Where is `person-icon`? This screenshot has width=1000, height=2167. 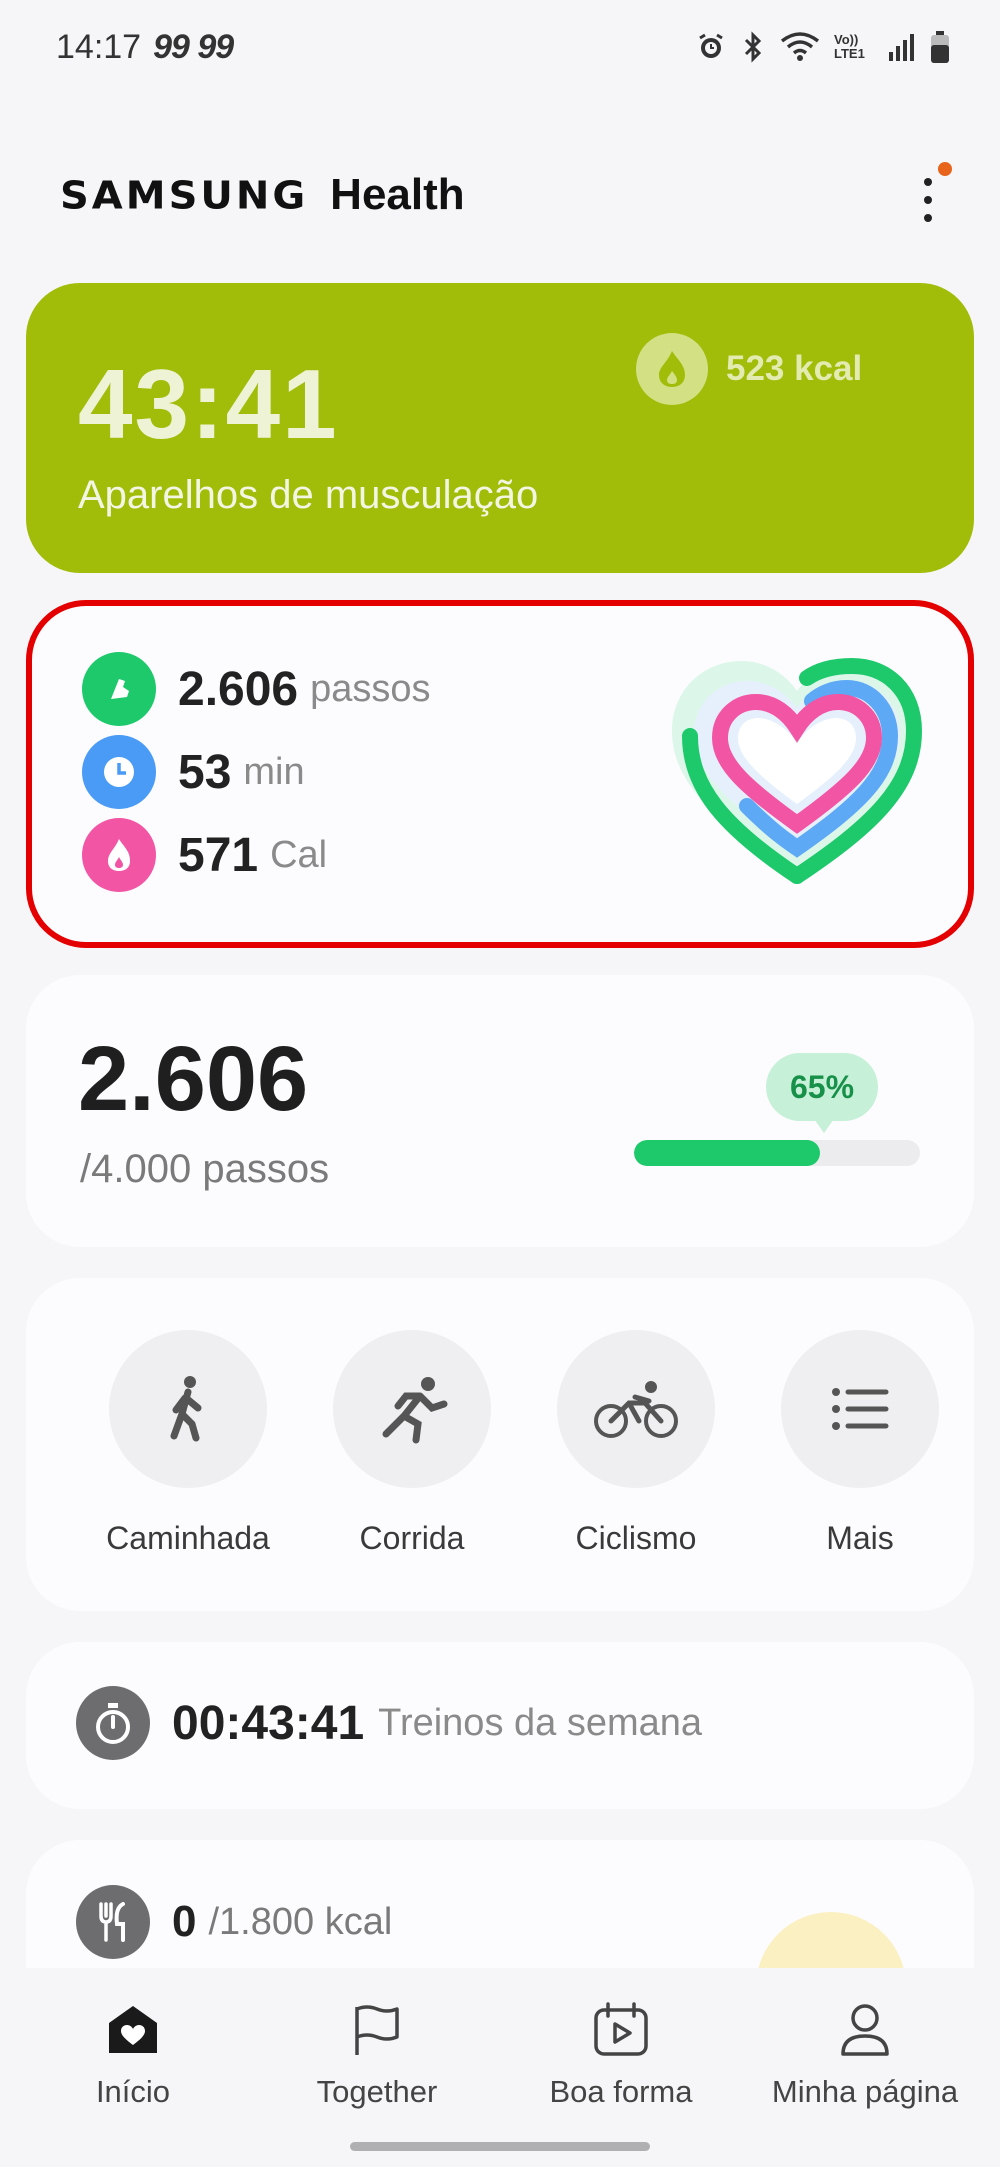 person-icon is located at coordinates (865, 2030).